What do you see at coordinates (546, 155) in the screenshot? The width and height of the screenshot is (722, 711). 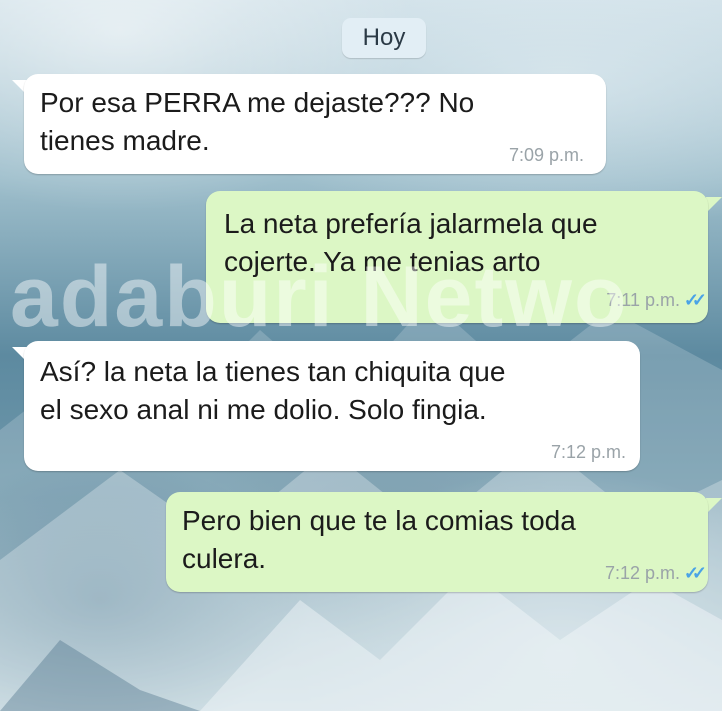 I see `message-time: 7:09 p.m.` at bounding box center [546, 155].